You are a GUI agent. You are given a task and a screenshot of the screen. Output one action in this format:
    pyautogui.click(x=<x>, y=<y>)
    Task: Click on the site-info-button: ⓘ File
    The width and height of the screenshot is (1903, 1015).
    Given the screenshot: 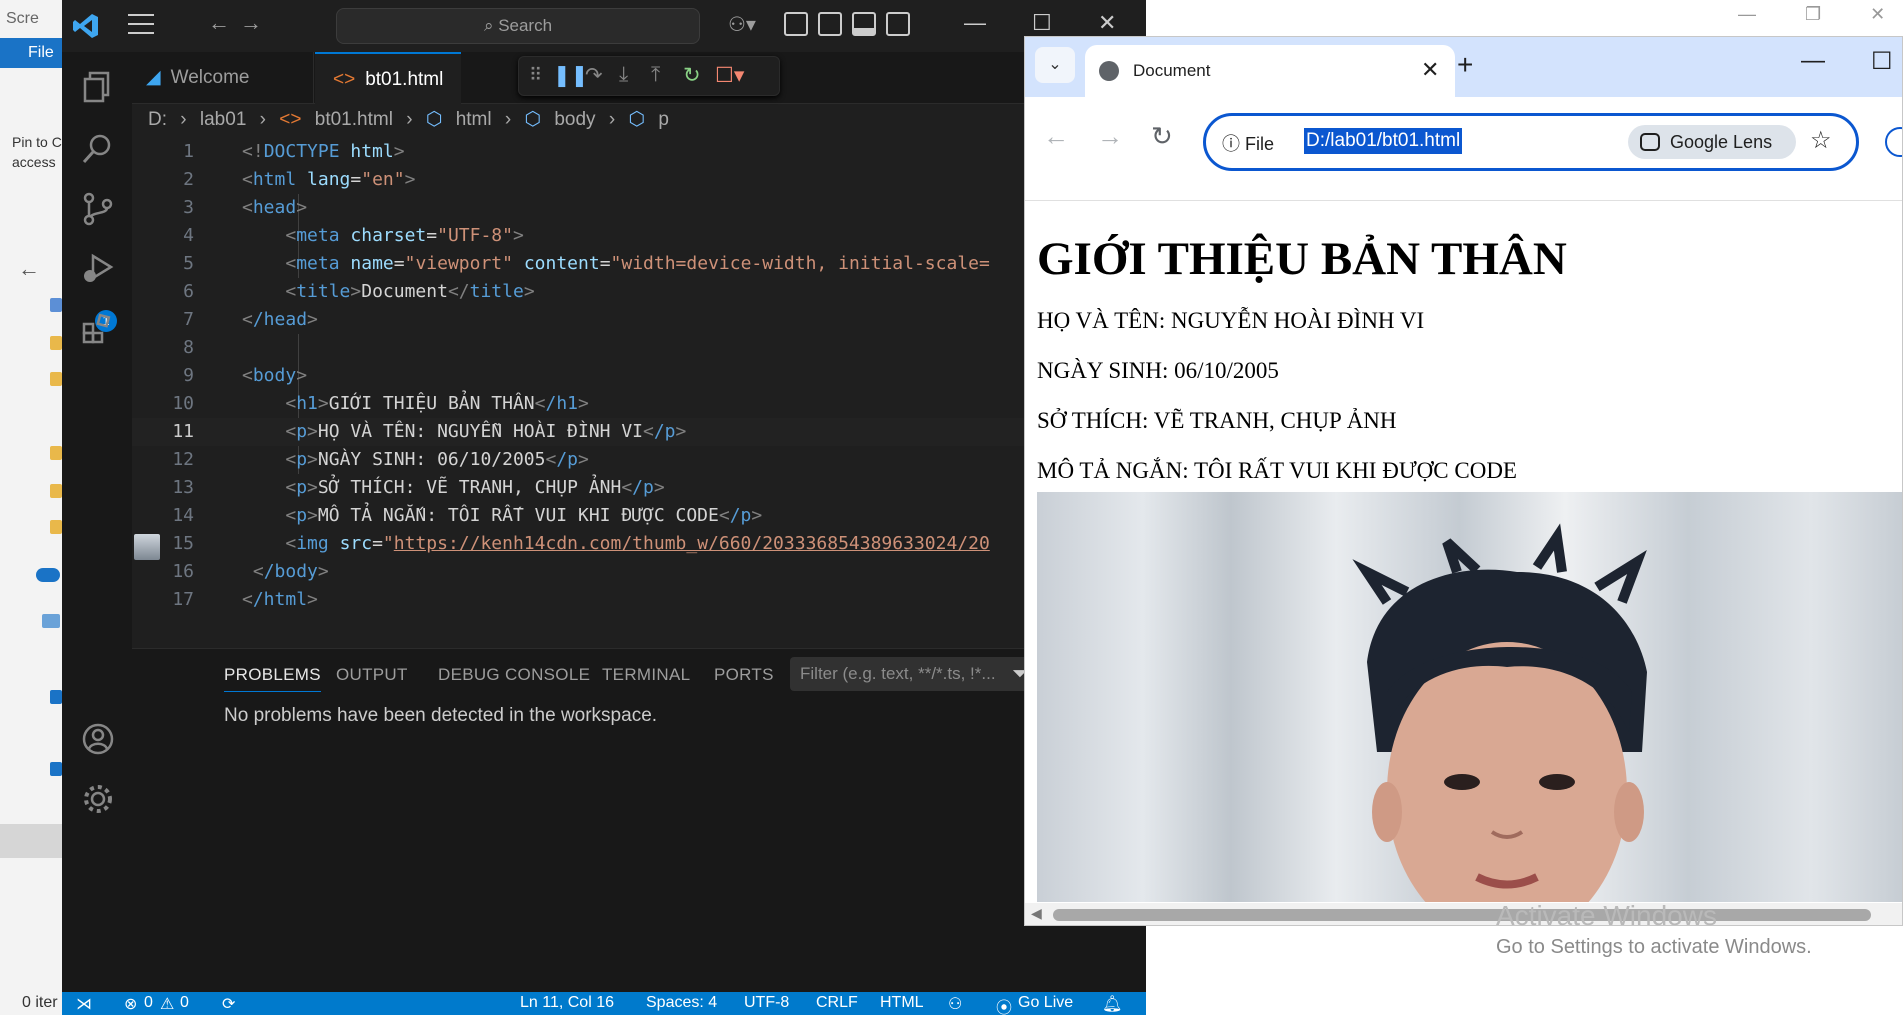 What is the action you would take?
    pyautogui.click(x=1248, y=143)
    